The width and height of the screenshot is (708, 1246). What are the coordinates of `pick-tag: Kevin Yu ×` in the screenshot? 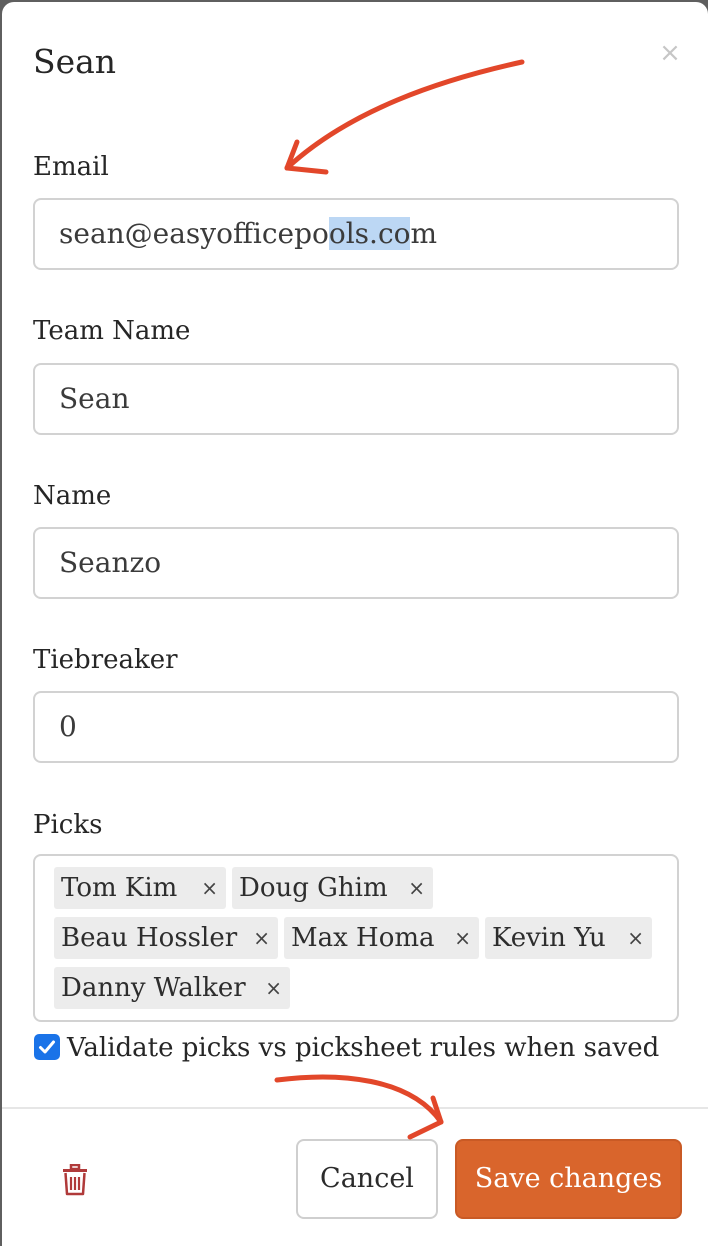 It's located at (568, 938).